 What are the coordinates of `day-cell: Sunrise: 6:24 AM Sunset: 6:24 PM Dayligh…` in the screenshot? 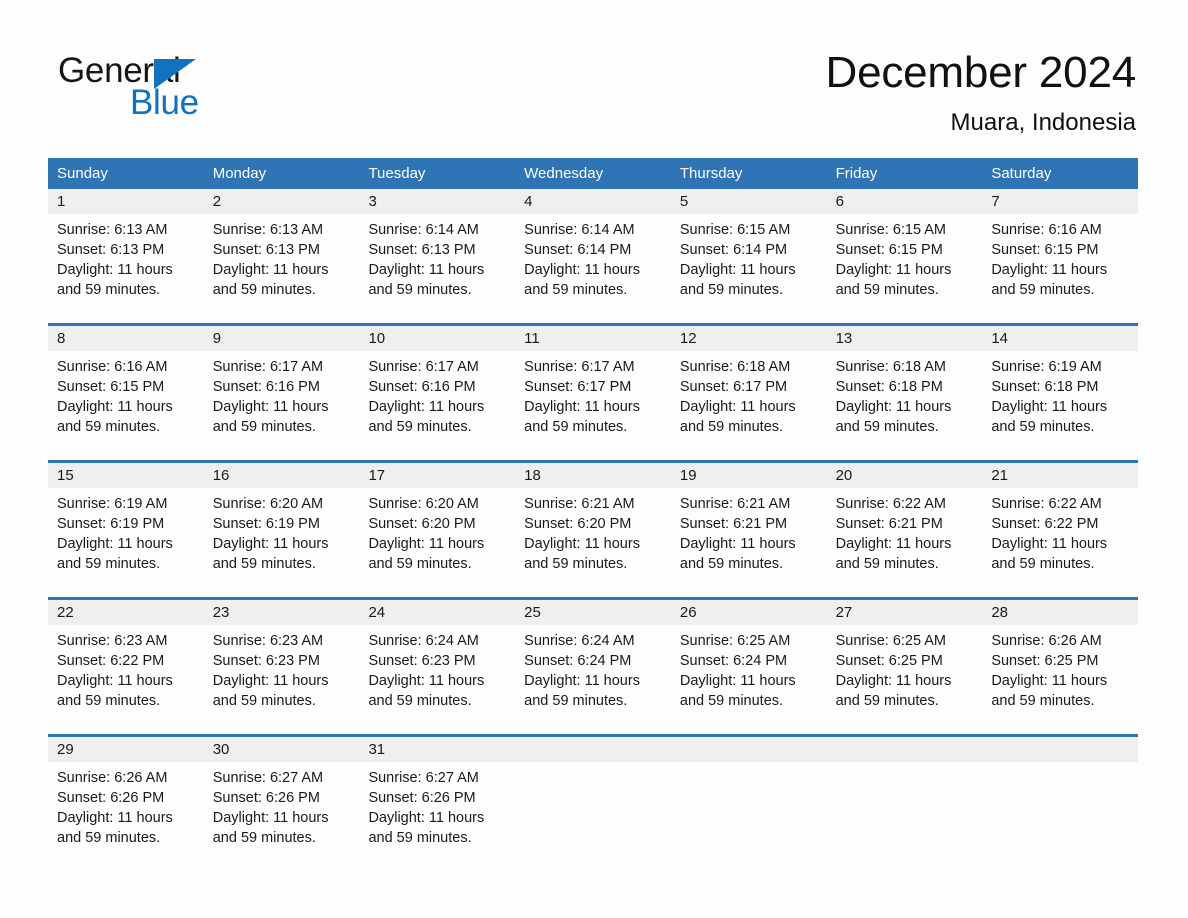 It's located at (593, 675).